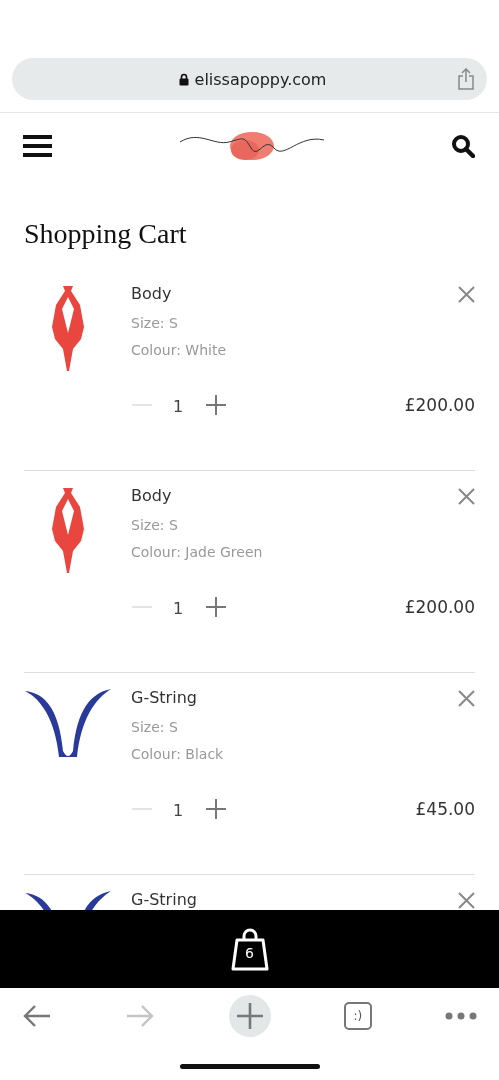 The height and width of the screenshot is (1080, 499). Describe the element at coordinates (183, 79) in the screenshot. I see `lock-icon` at that location.